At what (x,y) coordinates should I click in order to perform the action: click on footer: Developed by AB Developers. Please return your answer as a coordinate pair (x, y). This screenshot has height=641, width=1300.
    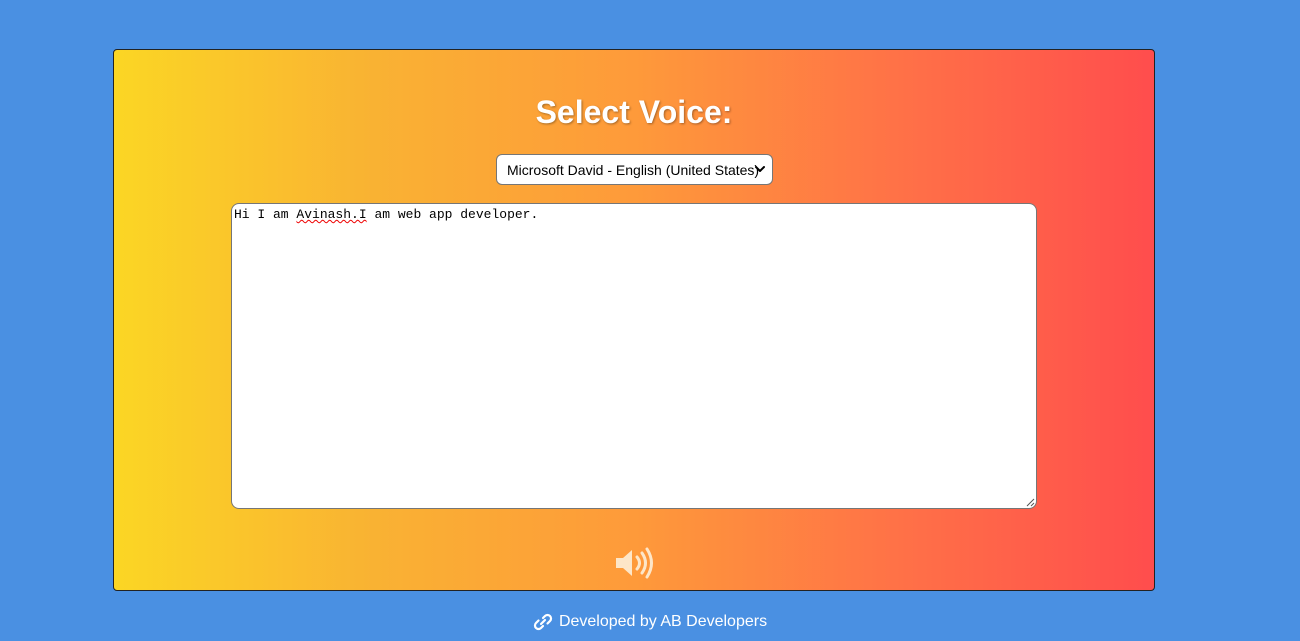
    Looking at the image, I should click on (650, 622).